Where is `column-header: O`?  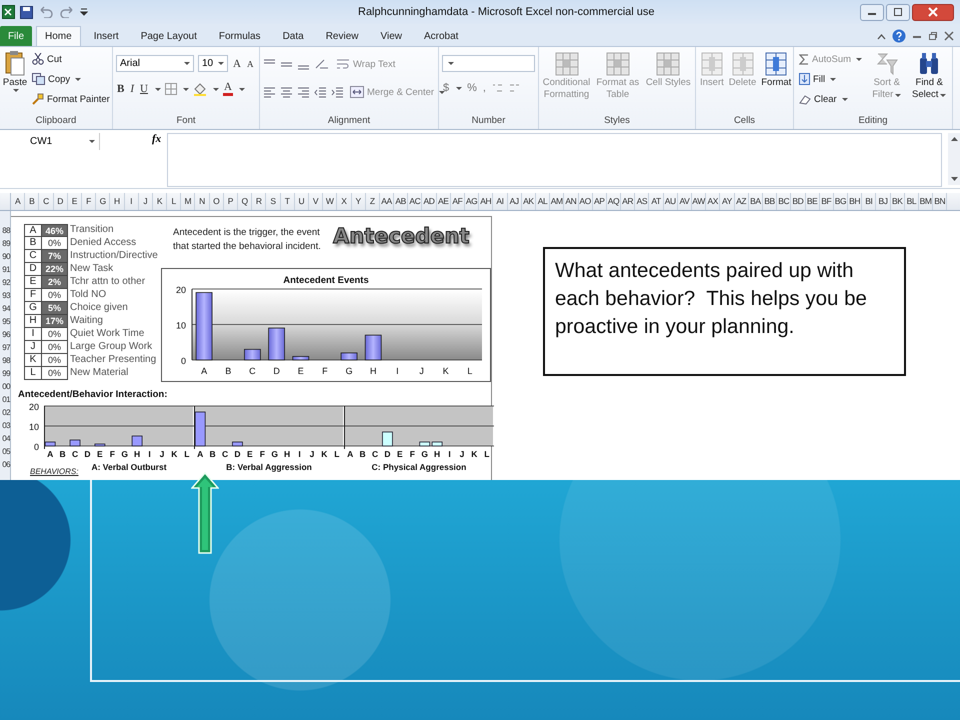
column-header: O is located at coordinates (217, 201).